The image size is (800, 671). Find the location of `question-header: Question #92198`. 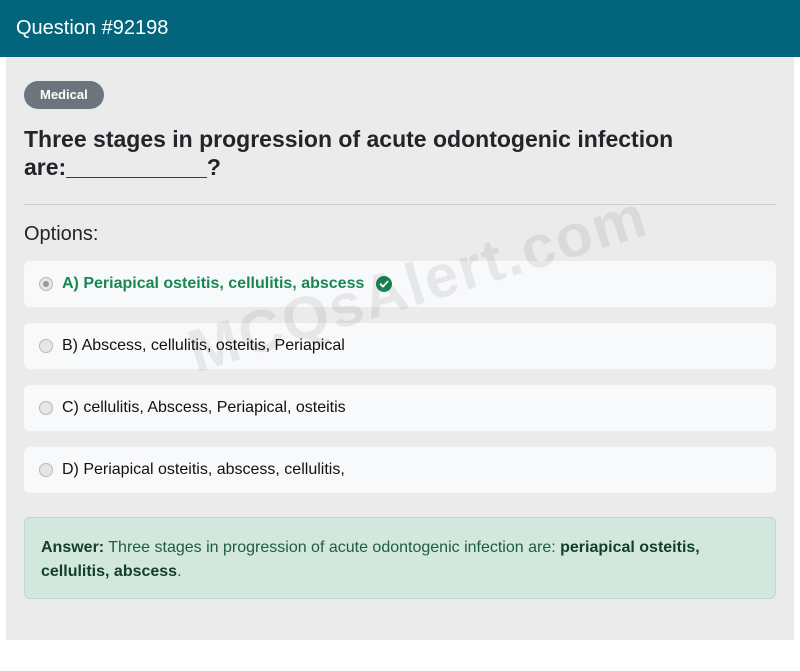

question-header: Question #92198 is located at coordinates (400, 28).